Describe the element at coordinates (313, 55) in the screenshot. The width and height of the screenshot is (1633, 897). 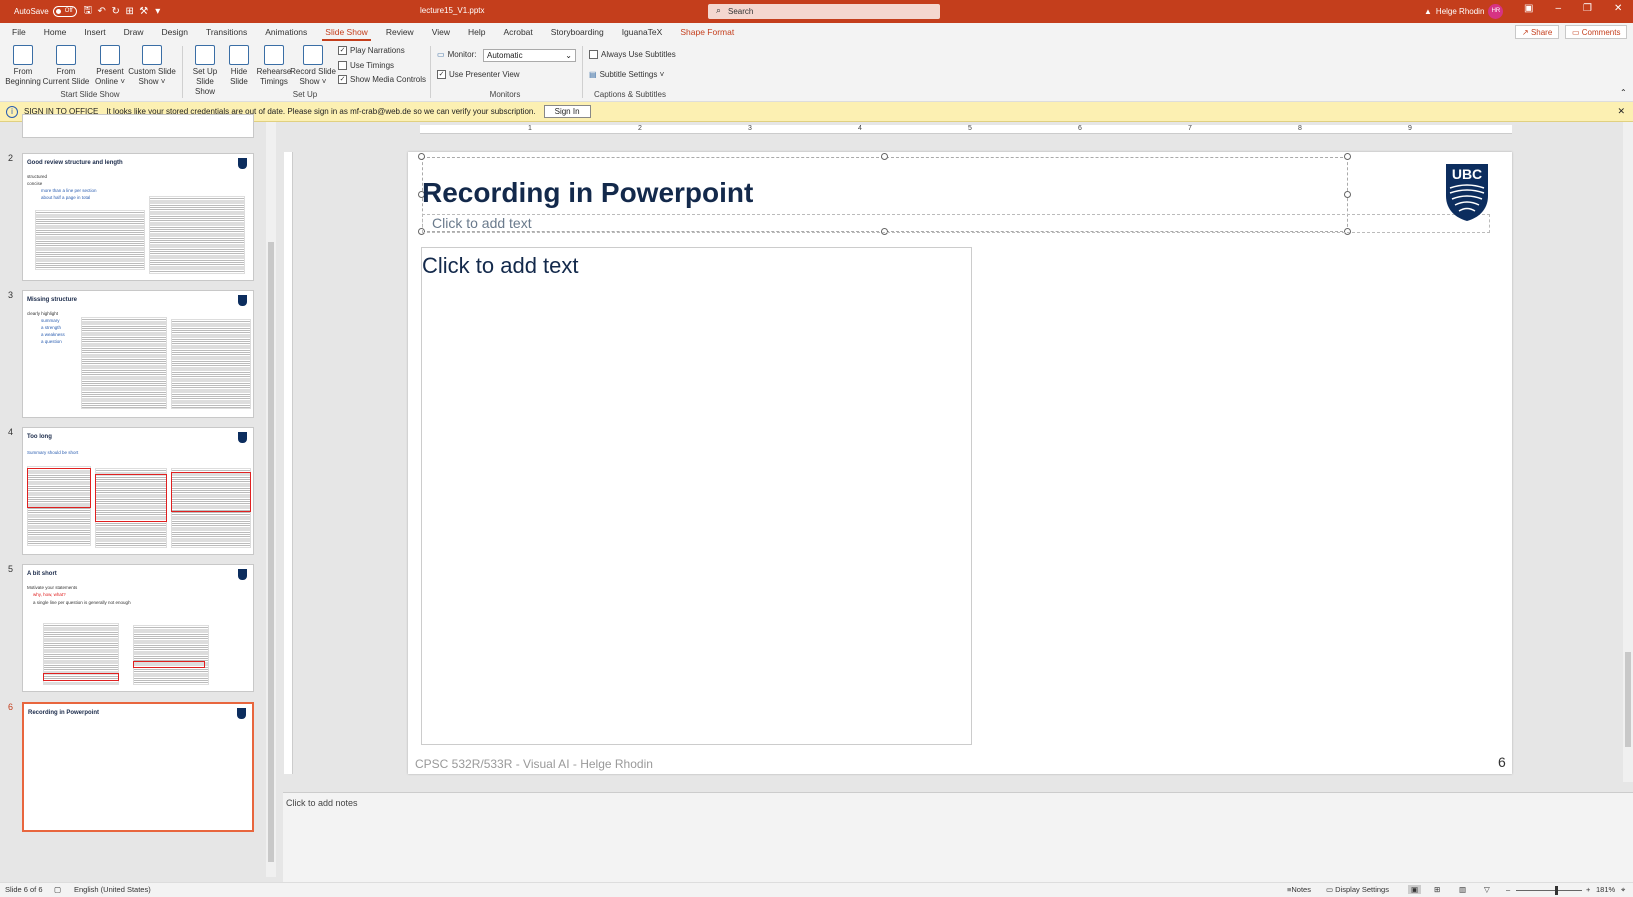
I see `record-icon` at that location.